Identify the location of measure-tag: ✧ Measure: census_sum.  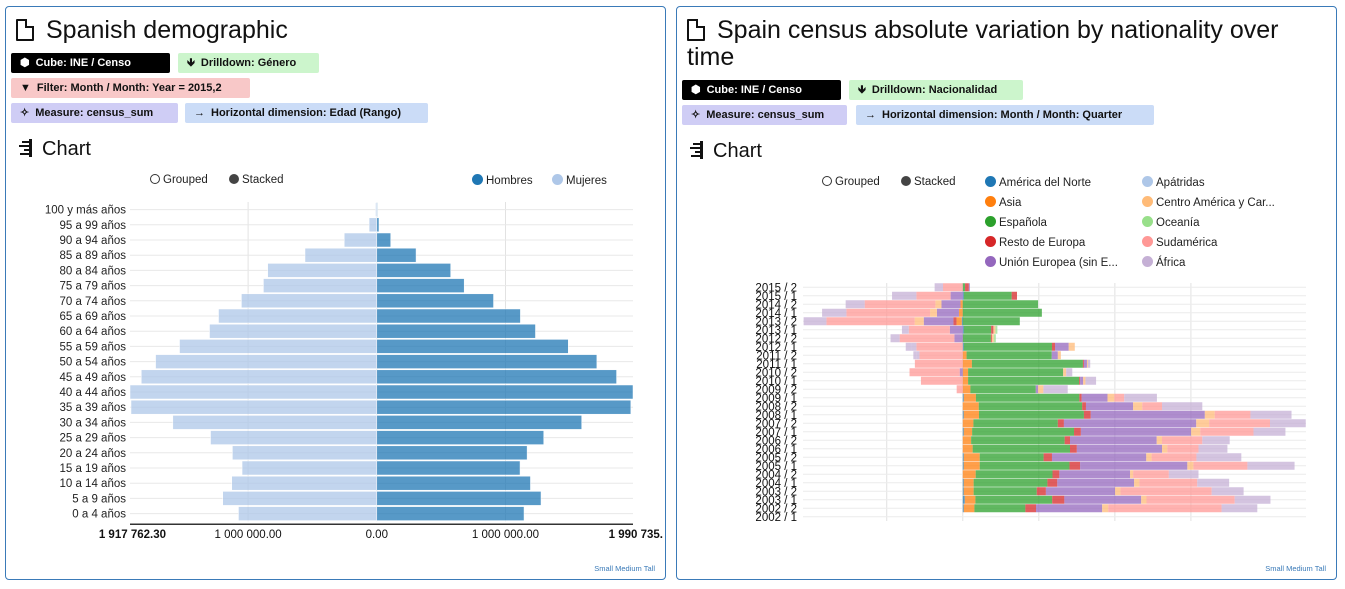
(764, 115).